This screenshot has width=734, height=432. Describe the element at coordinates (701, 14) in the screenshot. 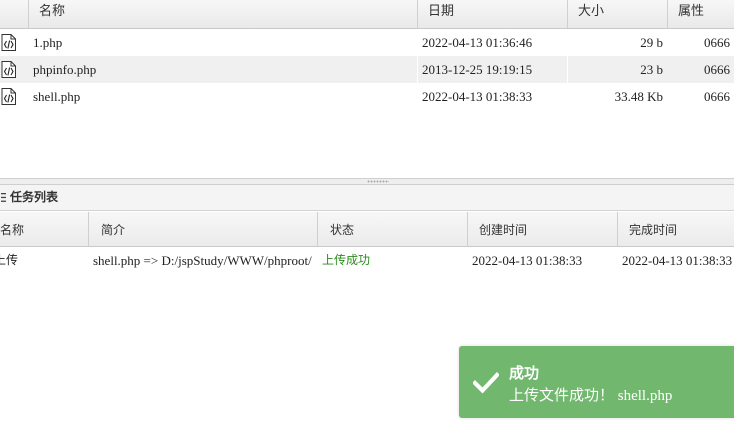

I see `column-header-attr: 属性` at that location.